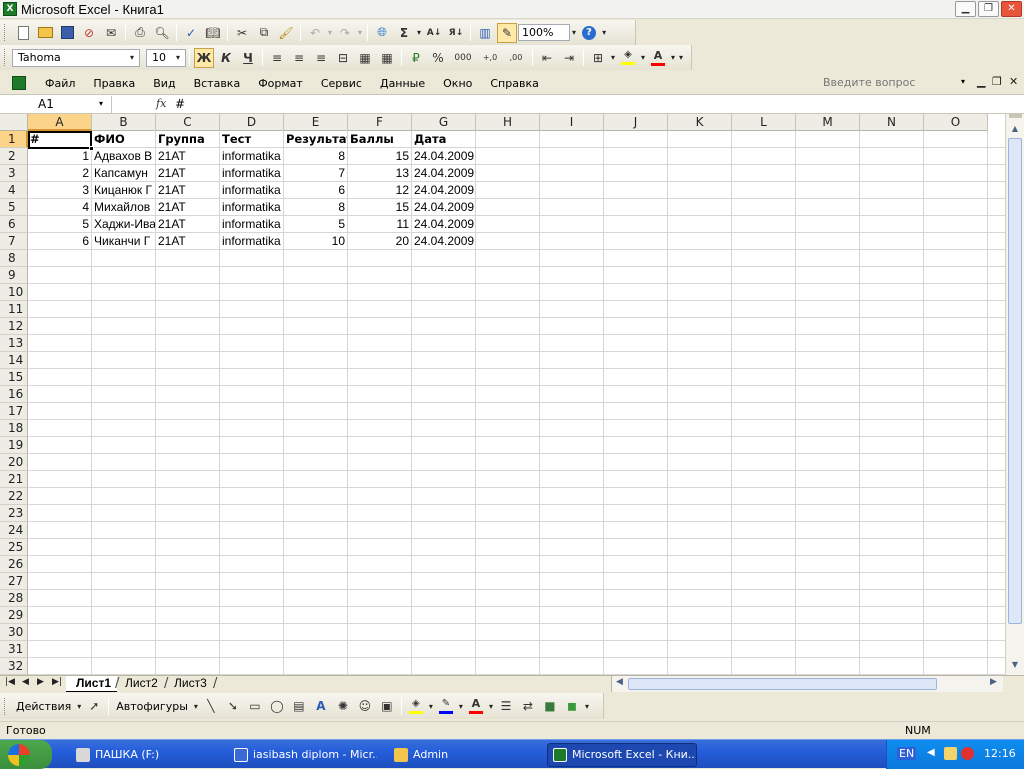 The width and height of the screenshot is (1024, 769). I want to click on row-header: 11, so click(14, 309).